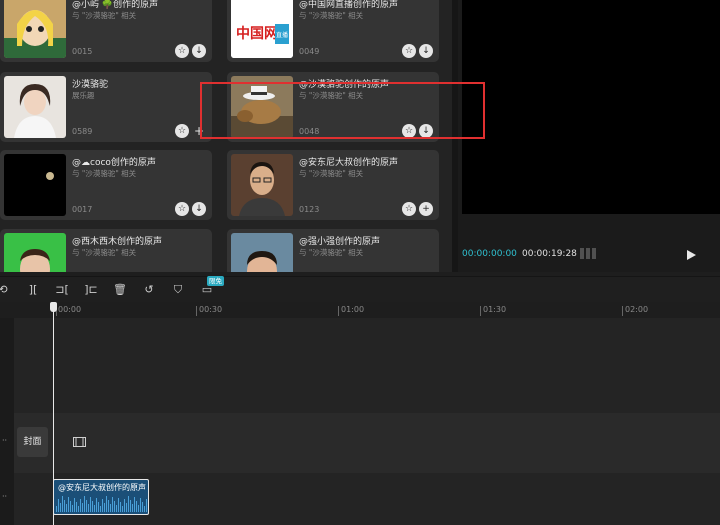 This screenshot has height=525, width=720. What do you see at coordinates (637, 309) in the screenshot?
I see `ruler-tick: 02:00` at bounding box center [637, 309].